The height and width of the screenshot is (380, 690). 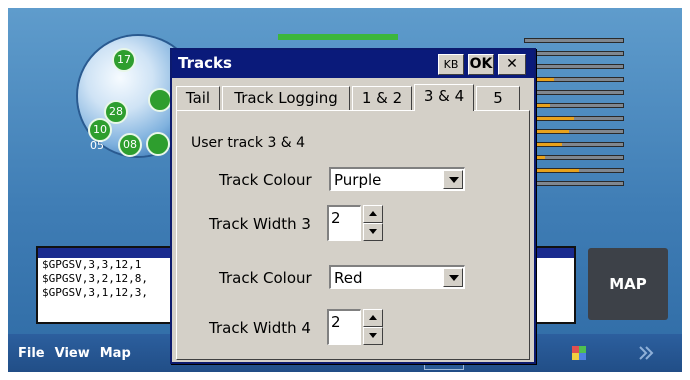 I want to click on ok-button: OK, so click(x=481, y=64).